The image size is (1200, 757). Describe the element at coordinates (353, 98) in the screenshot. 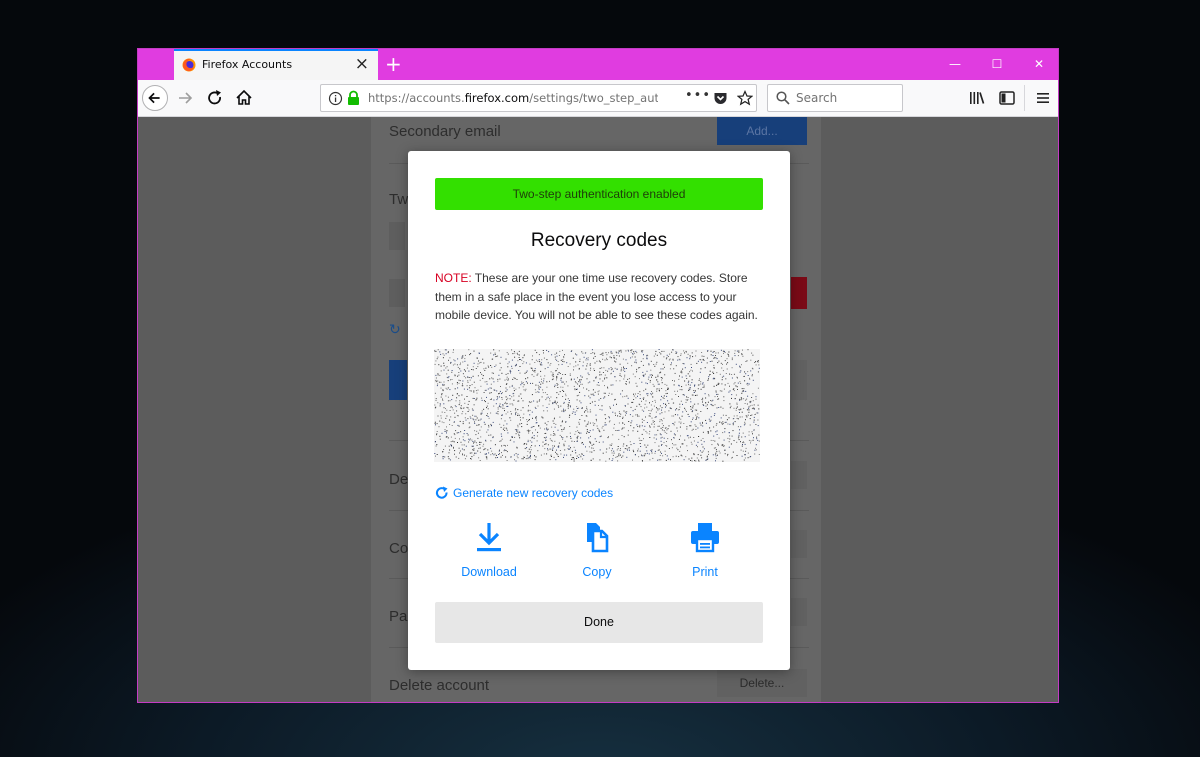

I see `lock-icon` at that location.